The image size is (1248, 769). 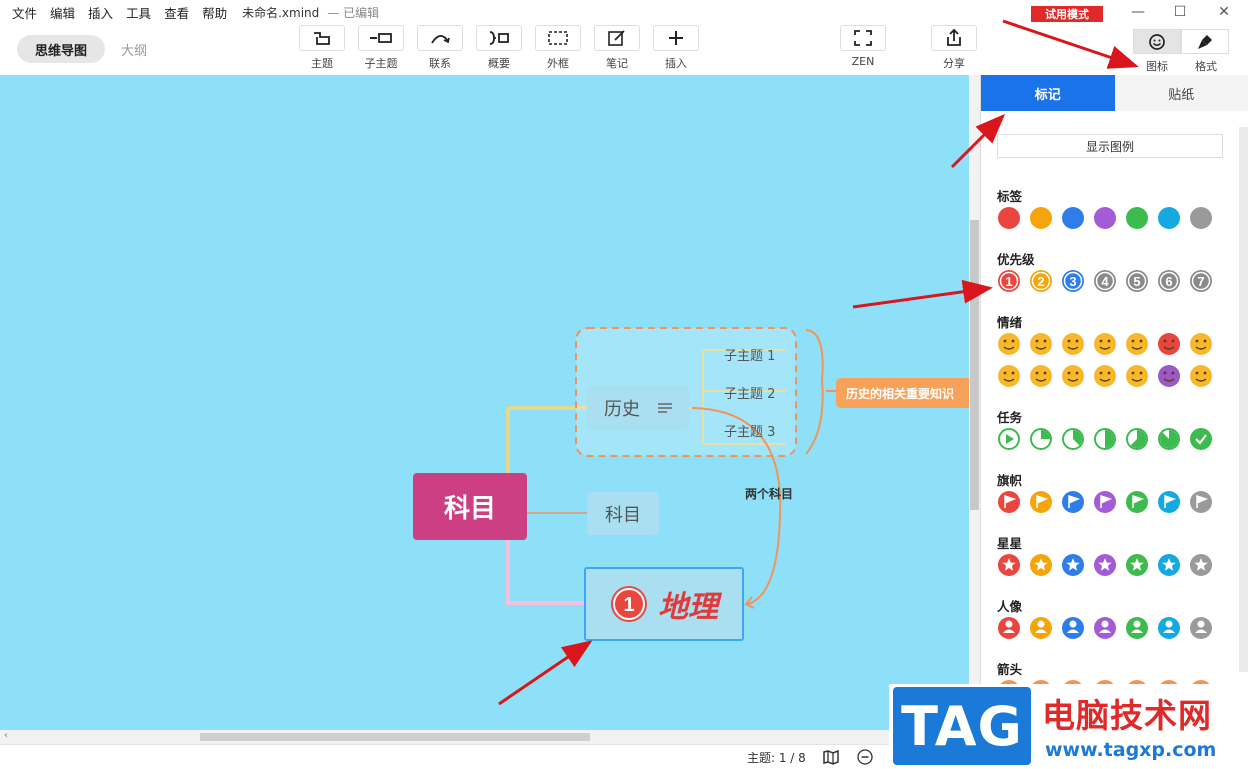 I want to click on note-button: 笔记, so click(x=617, y=48).